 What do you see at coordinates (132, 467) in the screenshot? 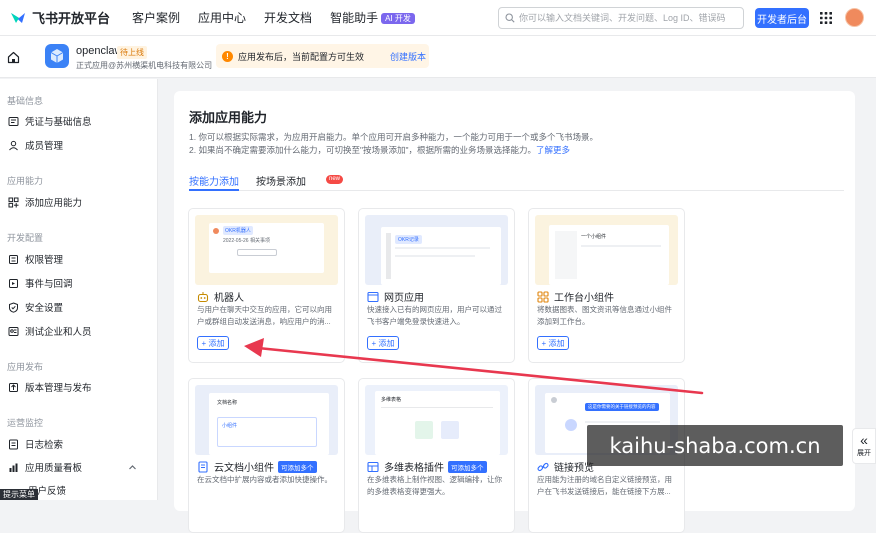
I see `chevron-up-icon` at bounding box center [132, 467].